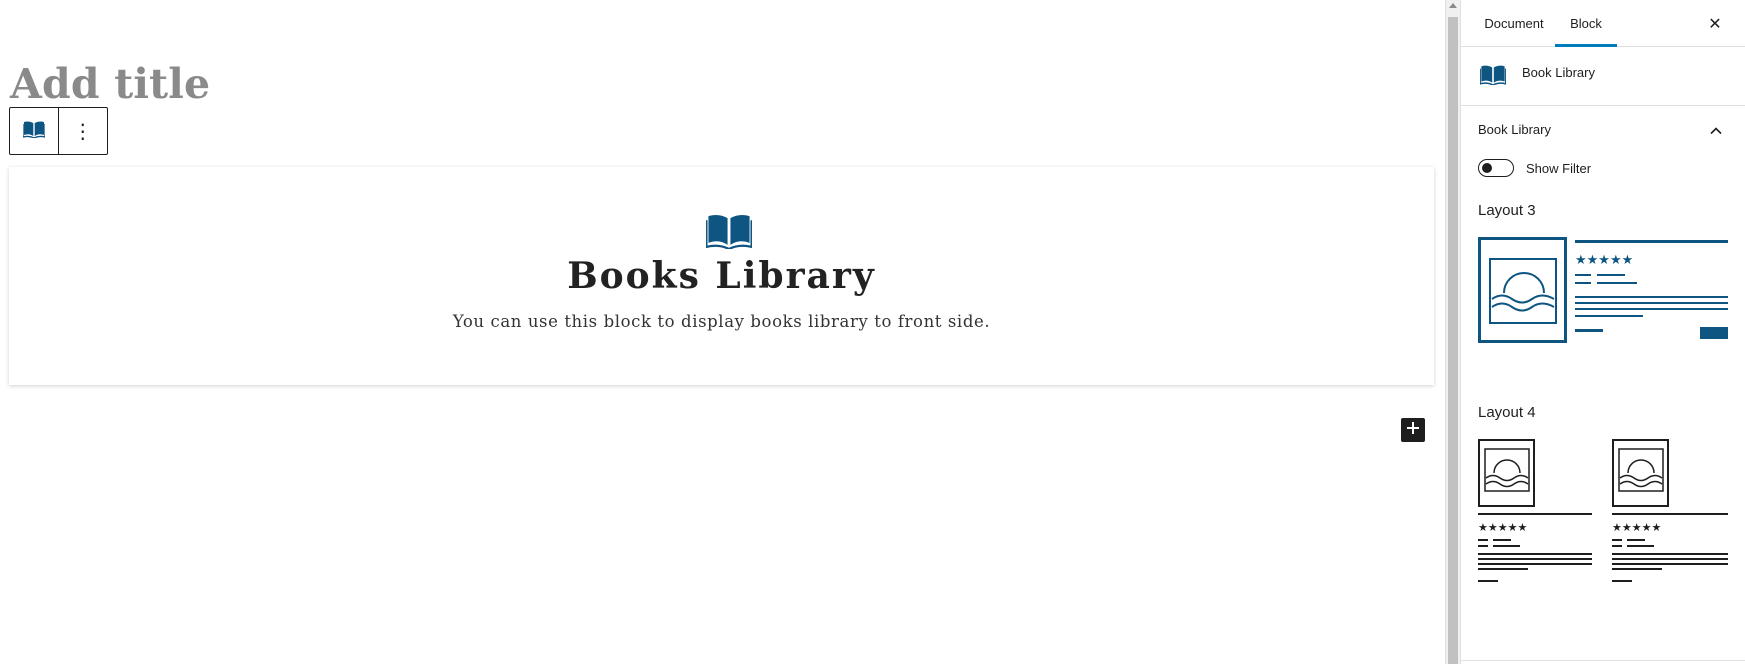 The width and height of the screenshot is (1745, 664). I want to click on toggle-knob, so click(1487, 168).